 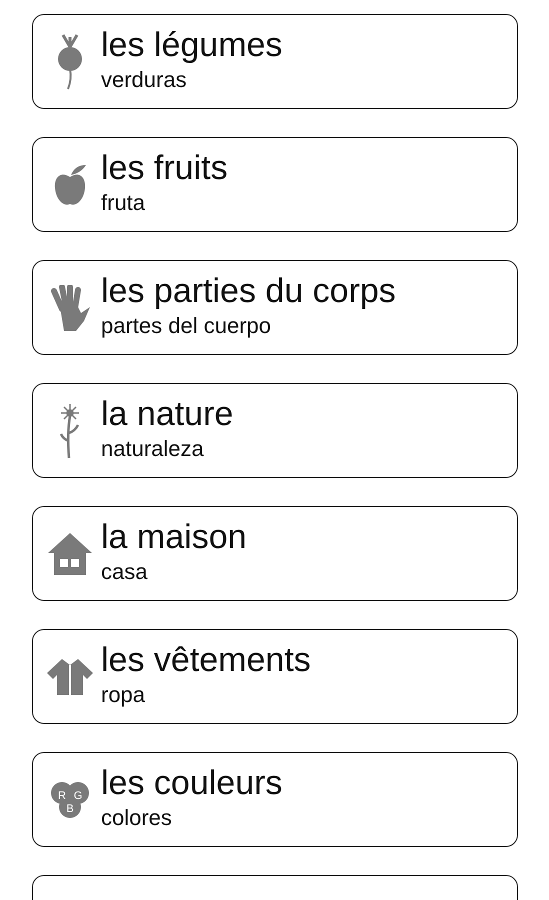 I want to click on house-icon, so click(x=70, y=553).